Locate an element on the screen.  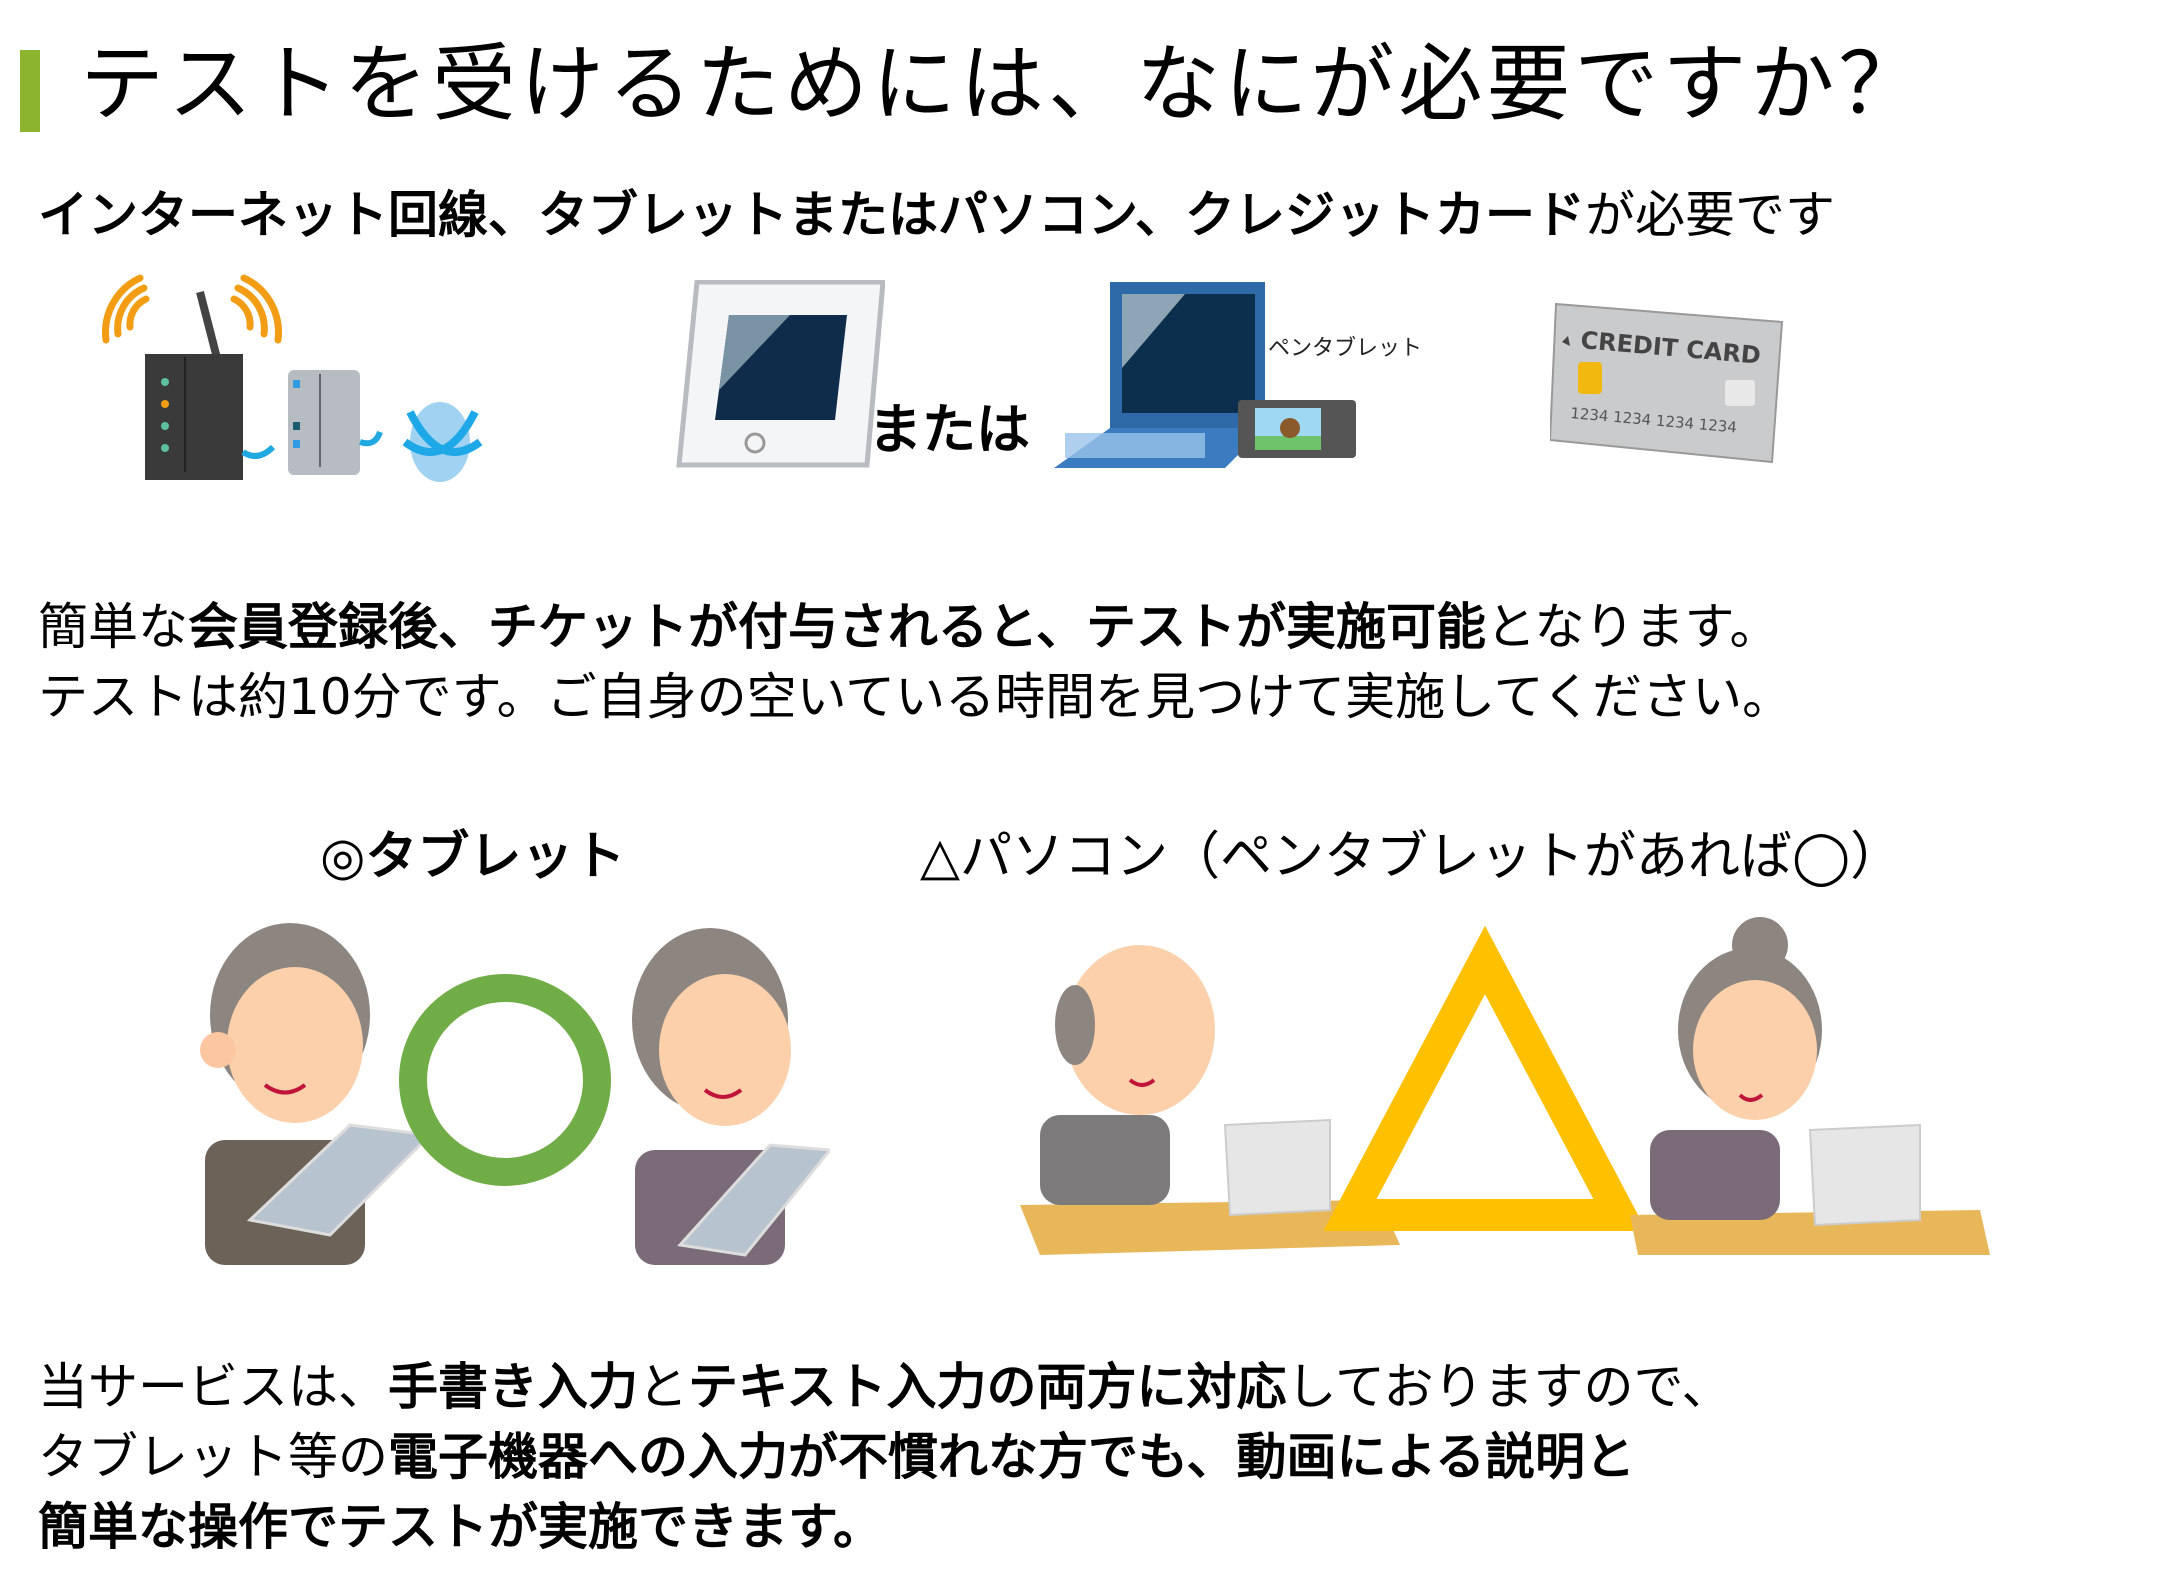
pen-tablet-label: ペンタブレット is located at coordinates (1345, 348).